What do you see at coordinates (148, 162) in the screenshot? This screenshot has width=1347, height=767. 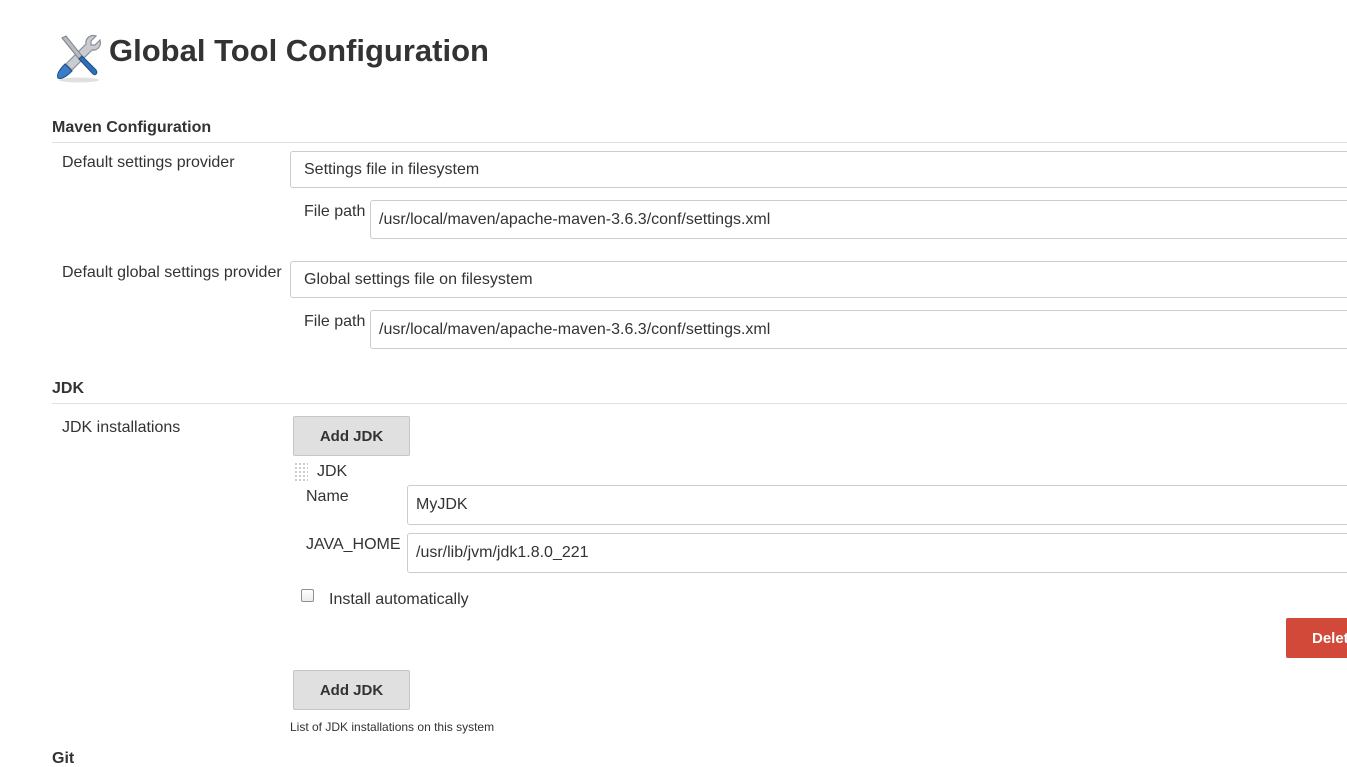 I see `settings-provider-label: Default settings provider` at bounding box center [148, 162].